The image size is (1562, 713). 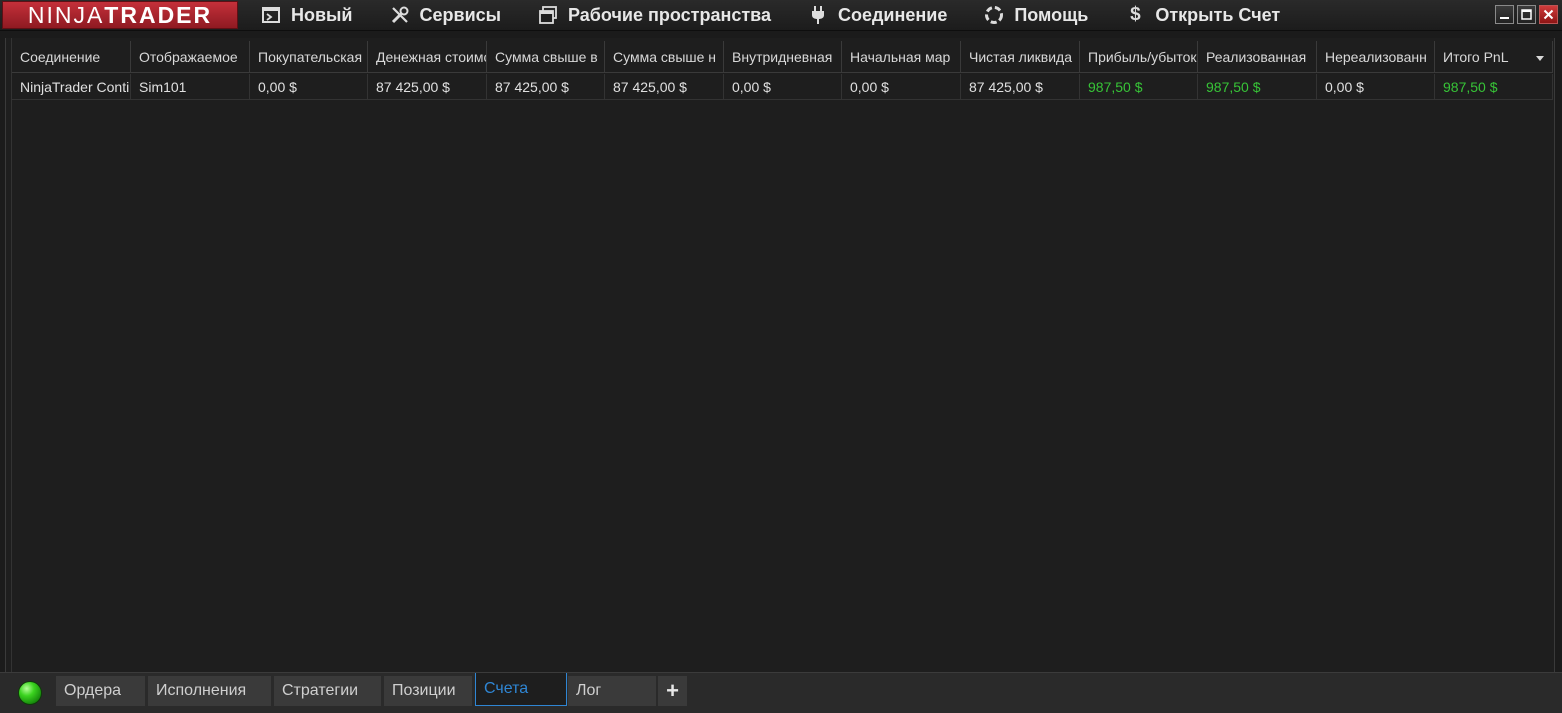 What do you see at coordinates (1257, 87) in the screenshot?
I see `cell-realized: 987,50 $` at bounding box center [1257, 87].